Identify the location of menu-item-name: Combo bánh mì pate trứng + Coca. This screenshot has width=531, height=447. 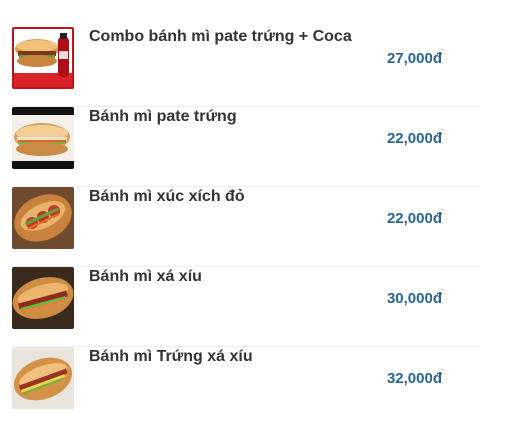
(220, 37).